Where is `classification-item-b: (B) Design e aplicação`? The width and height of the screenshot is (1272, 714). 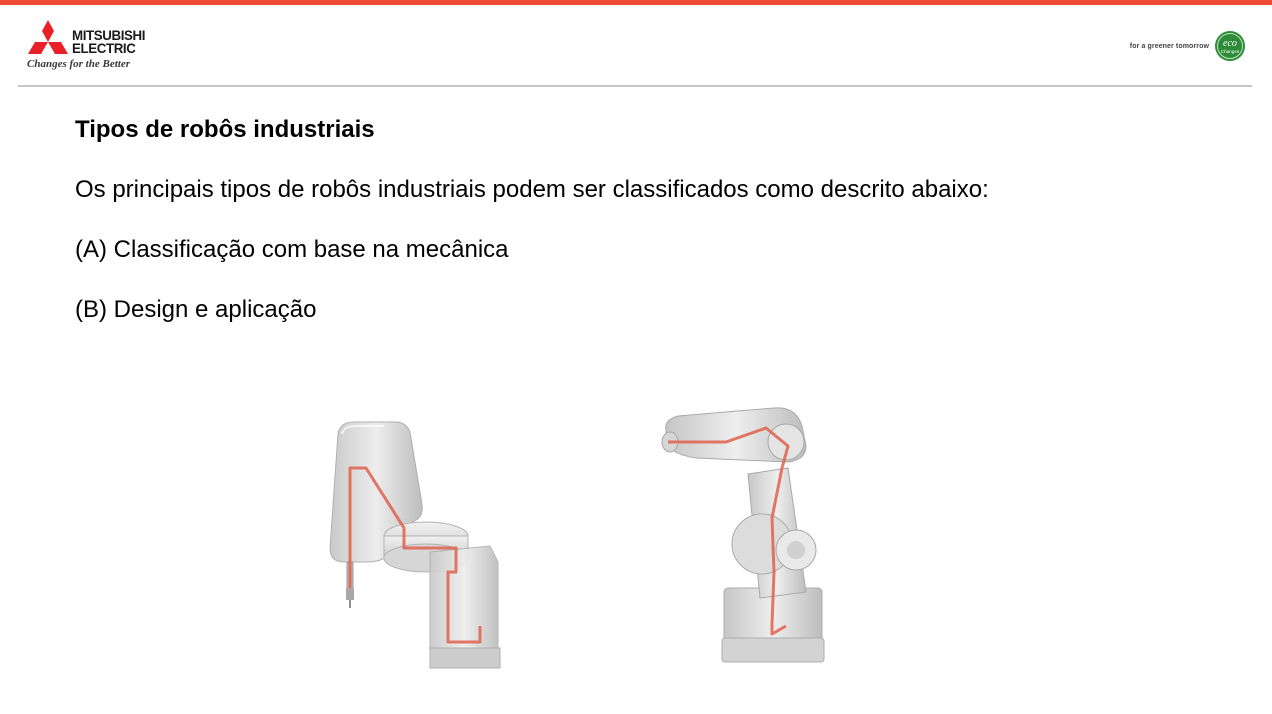 classification-item-b: (B) Design e aplicação is located at coordinates (196, 309).